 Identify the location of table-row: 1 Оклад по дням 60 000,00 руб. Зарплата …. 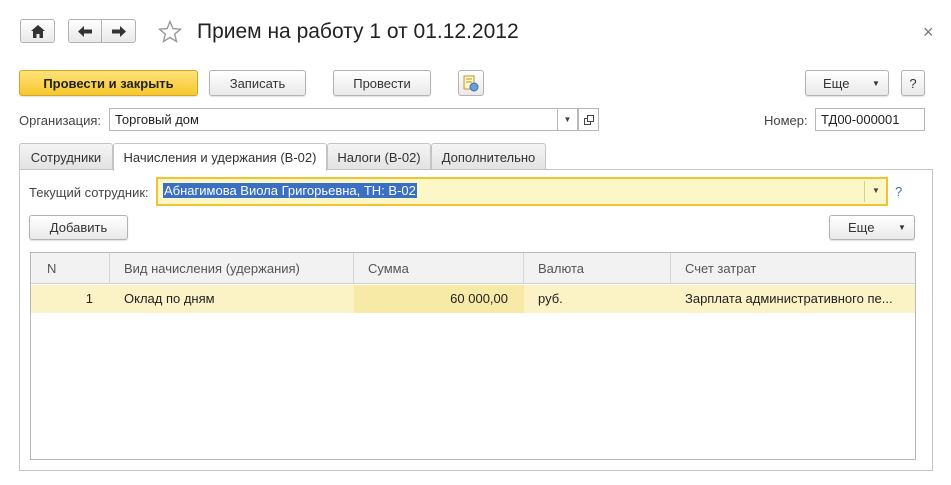
(473, 299).